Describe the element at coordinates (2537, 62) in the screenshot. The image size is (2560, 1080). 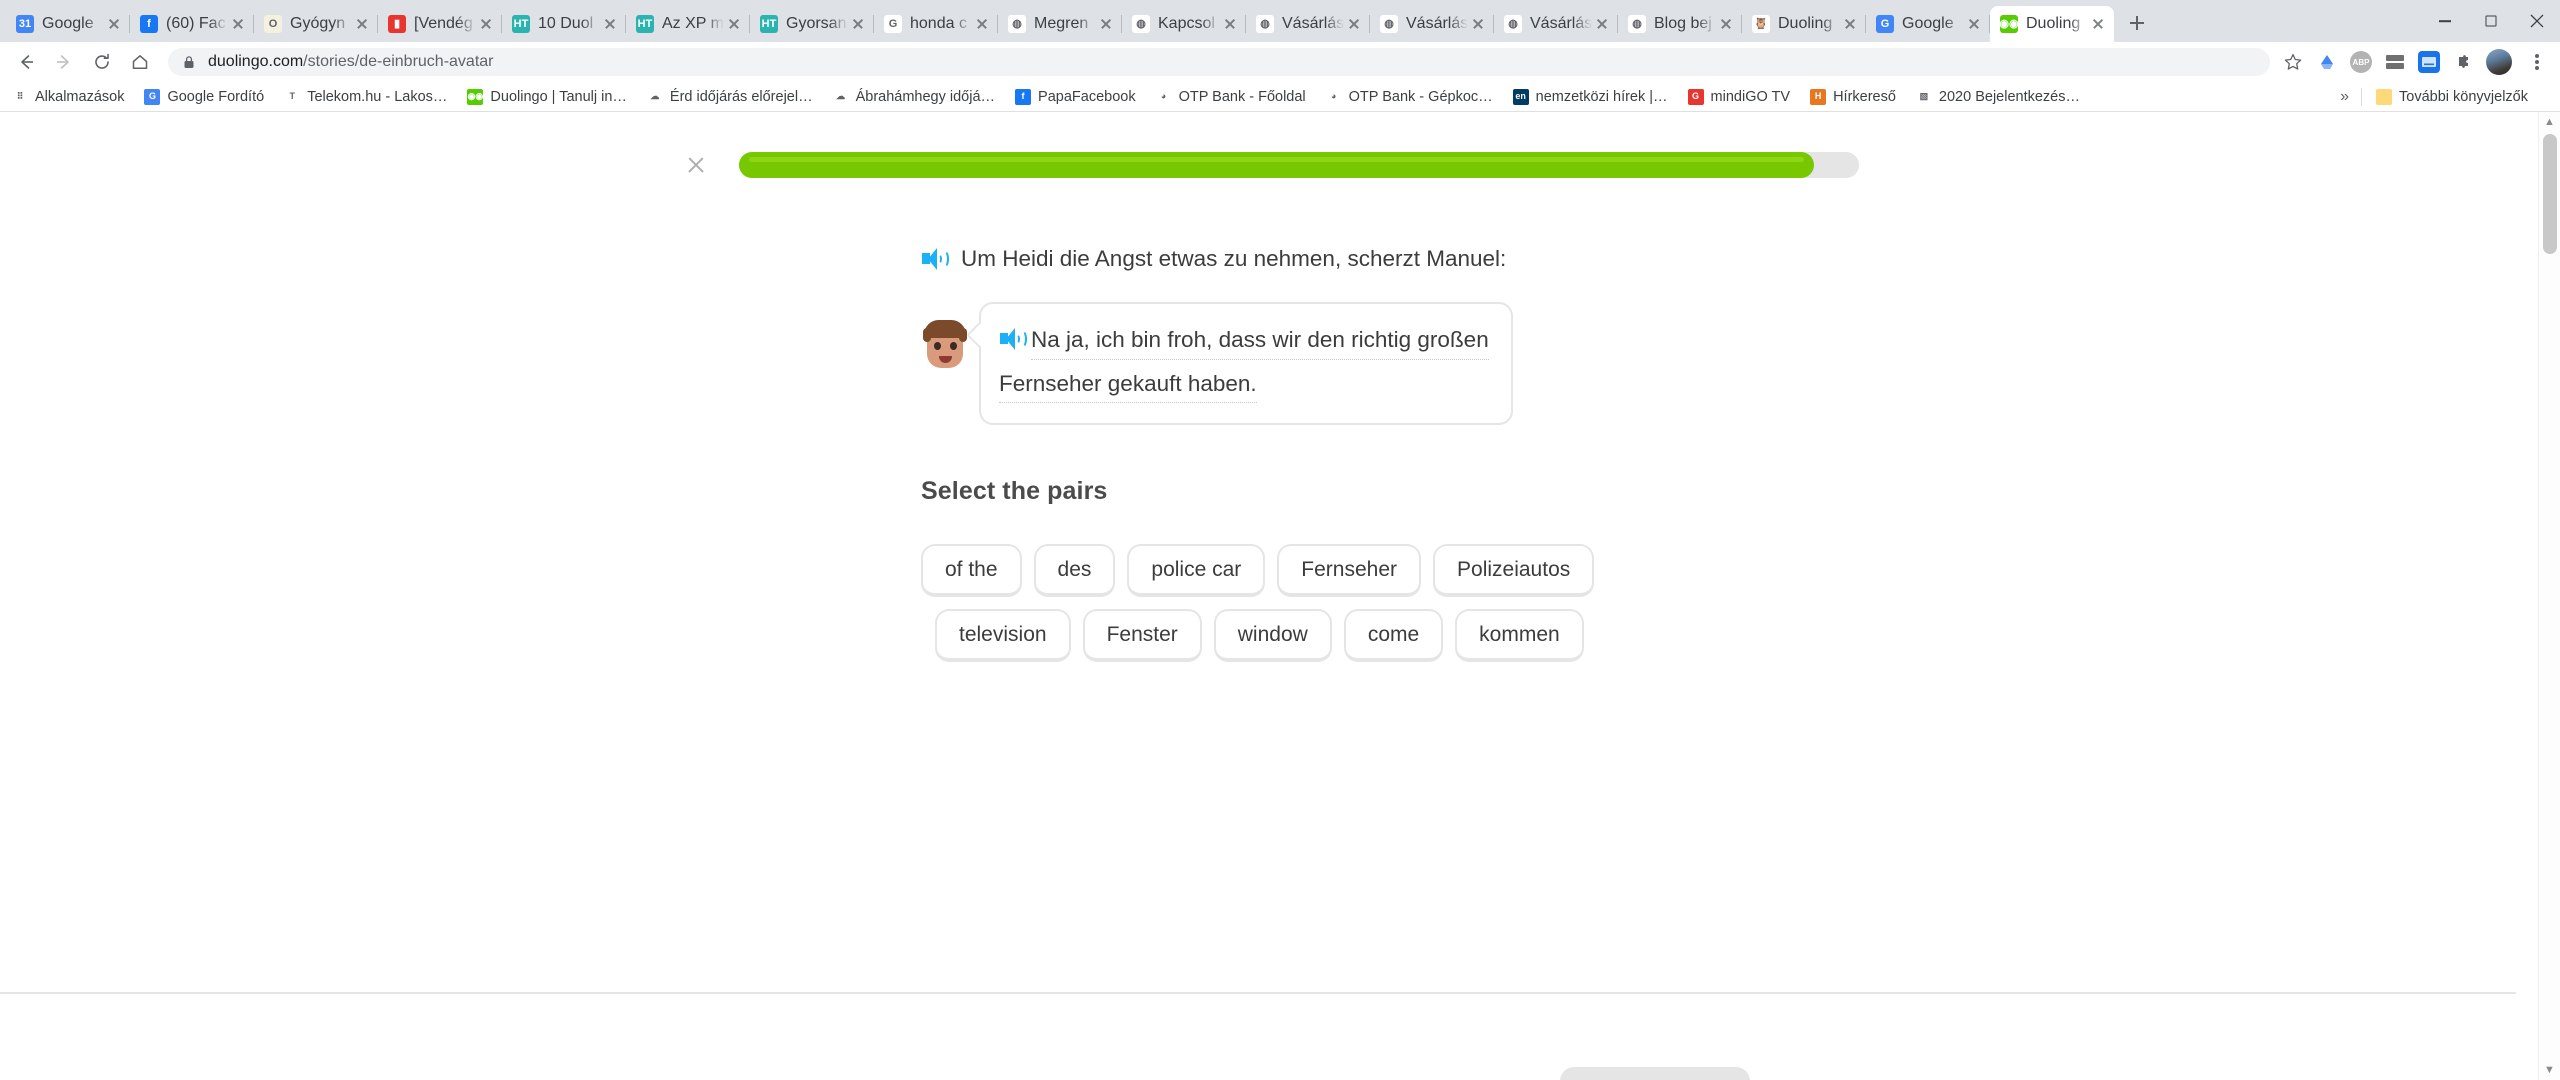
I see `chrome-menu-icon` at that location.